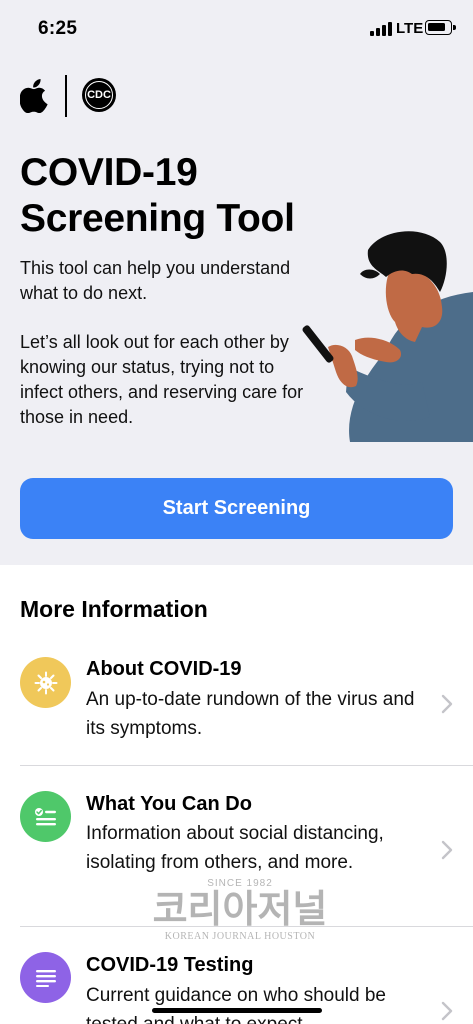  I want to click on apple-logo-icon, so click(34, 96).